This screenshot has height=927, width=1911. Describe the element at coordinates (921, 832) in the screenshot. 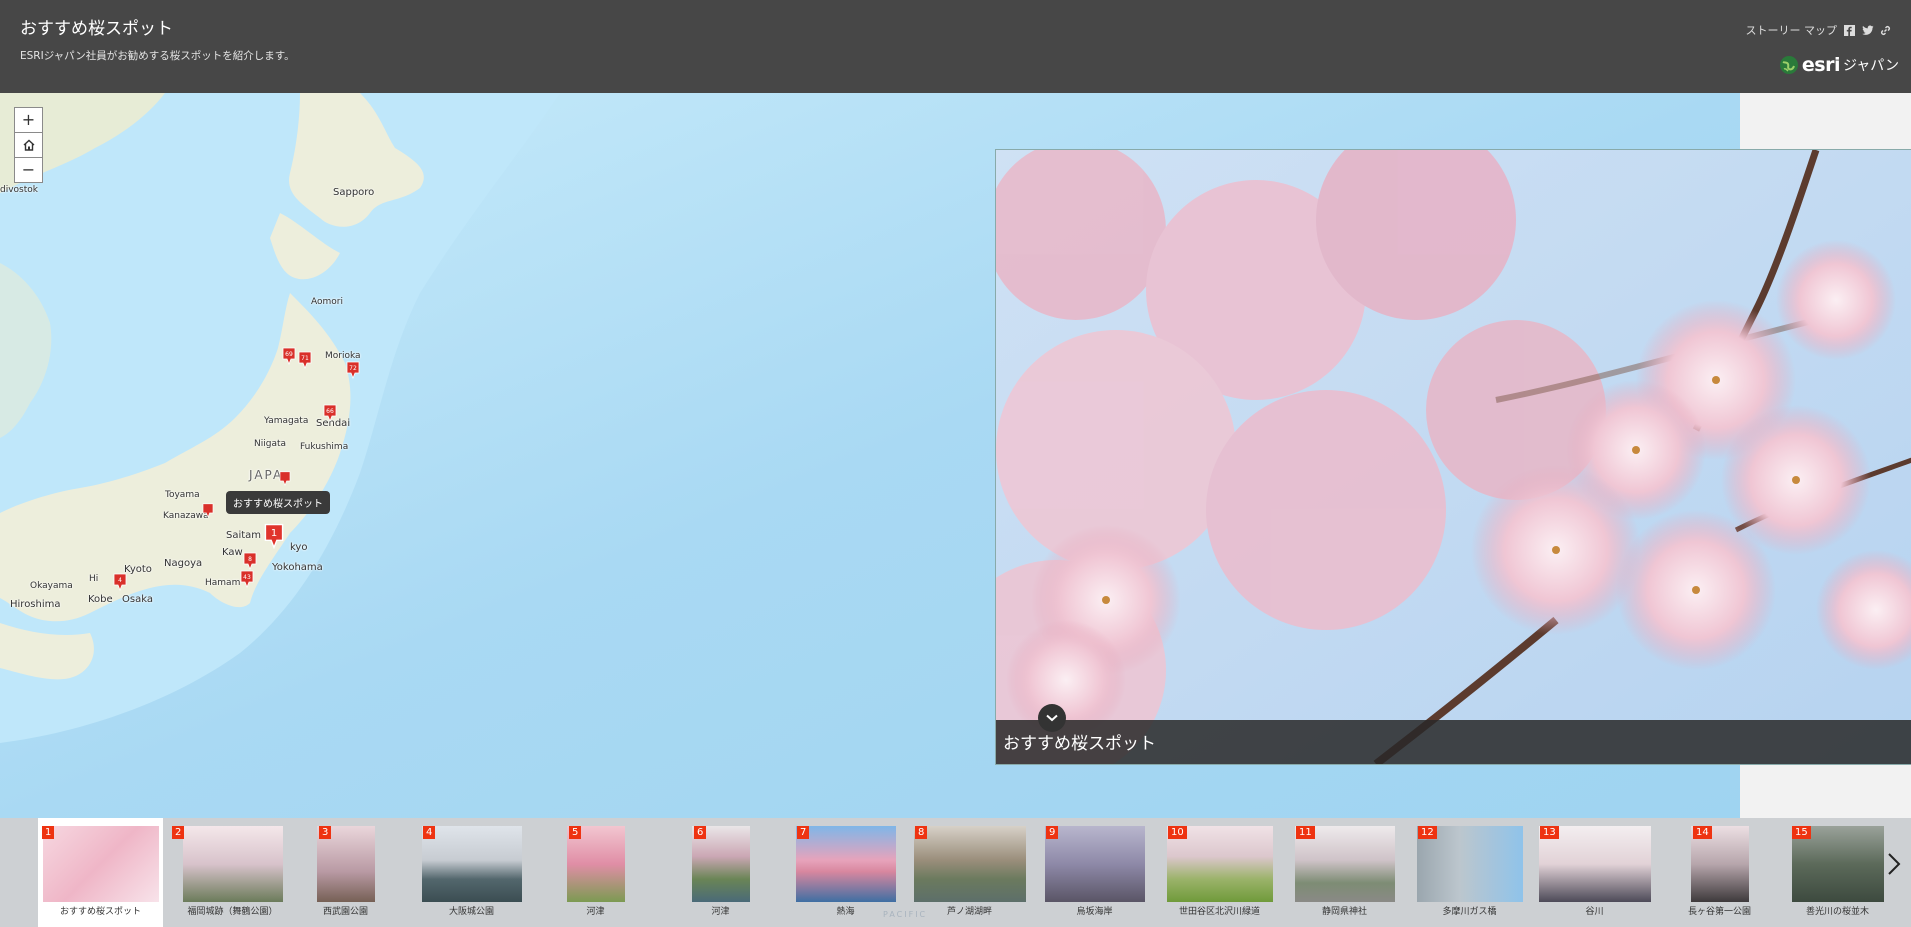

I see `thumbnail-number: 8` at that location.